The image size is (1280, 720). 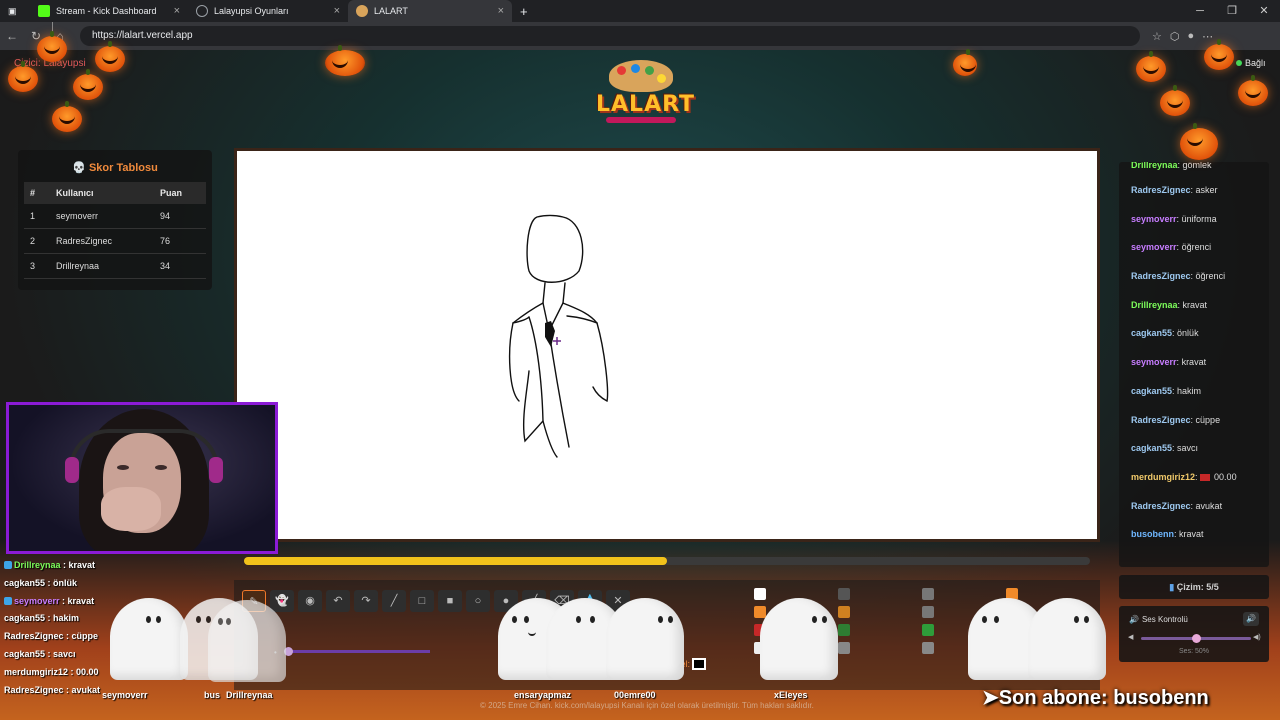 What do you see at coordinates (1196, 247) in the screenshot?
I see `chat-text: öğrenci` at bounding box center [1196, 247].